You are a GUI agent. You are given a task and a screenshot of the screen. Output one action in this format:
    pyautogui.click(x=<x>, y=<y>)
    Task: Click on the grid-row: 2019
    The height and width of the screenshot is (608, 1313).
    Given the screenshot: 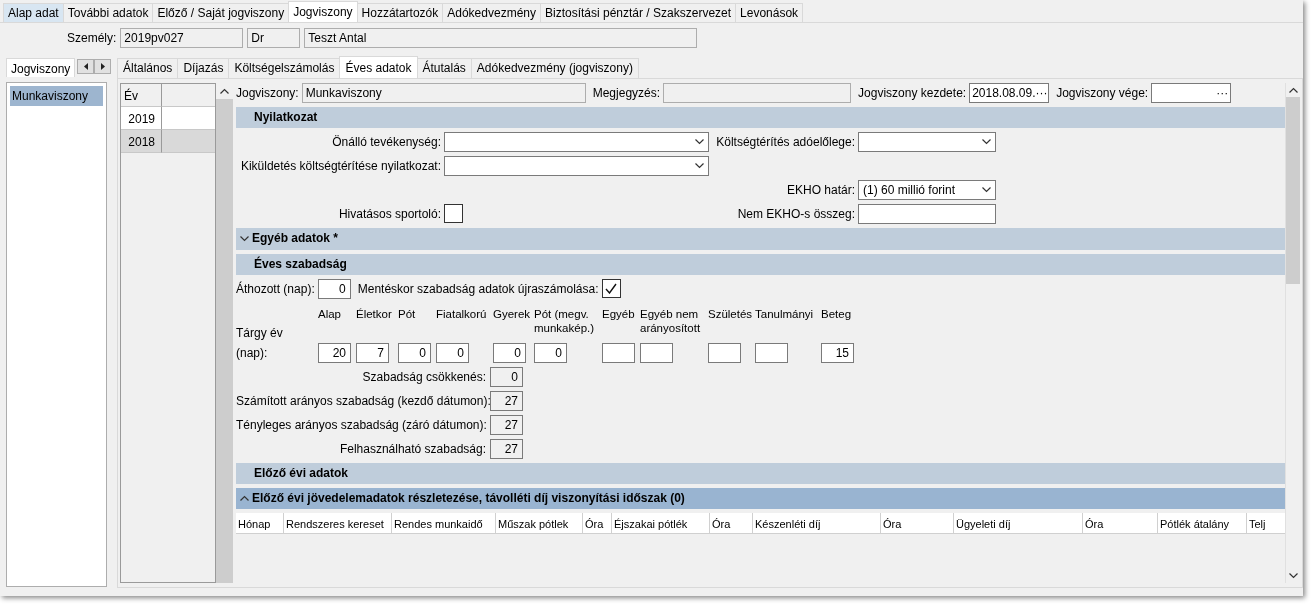 What is the action you would take?
    pyautogui.click(x=168, y=118)
    